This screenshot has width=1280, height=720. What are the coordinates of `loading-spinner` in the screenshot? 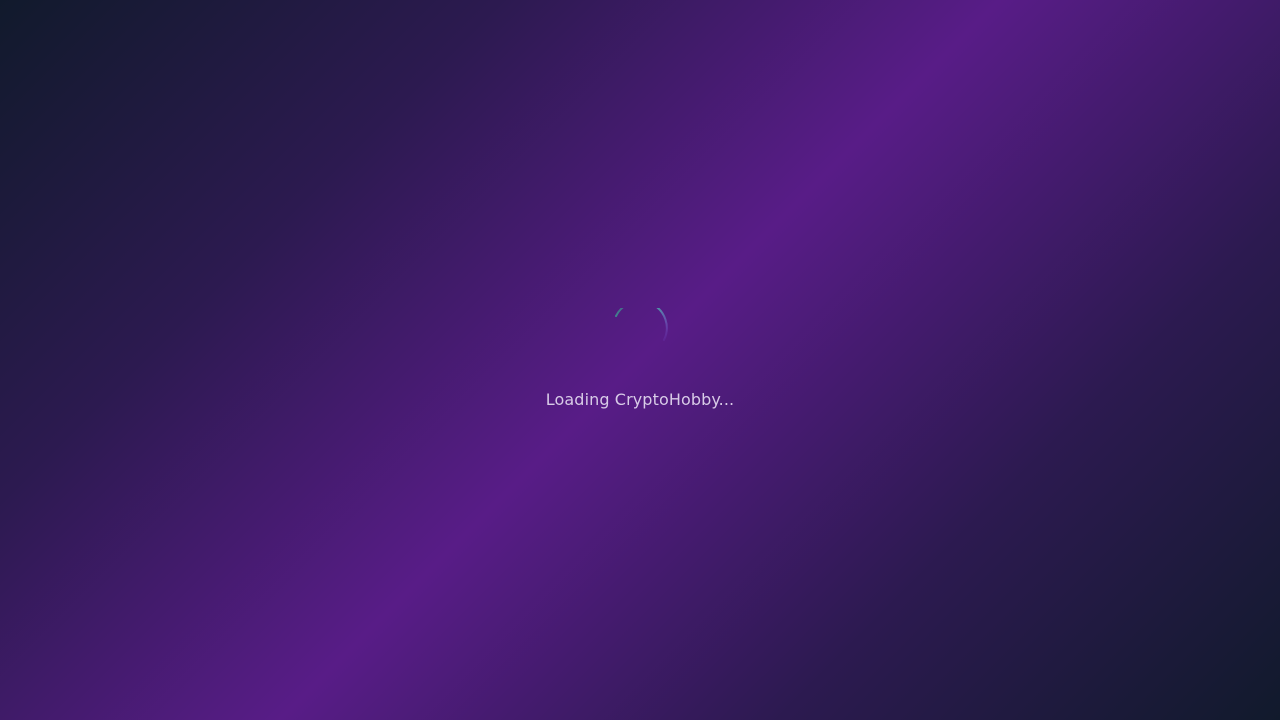 It's located at (640, 336).